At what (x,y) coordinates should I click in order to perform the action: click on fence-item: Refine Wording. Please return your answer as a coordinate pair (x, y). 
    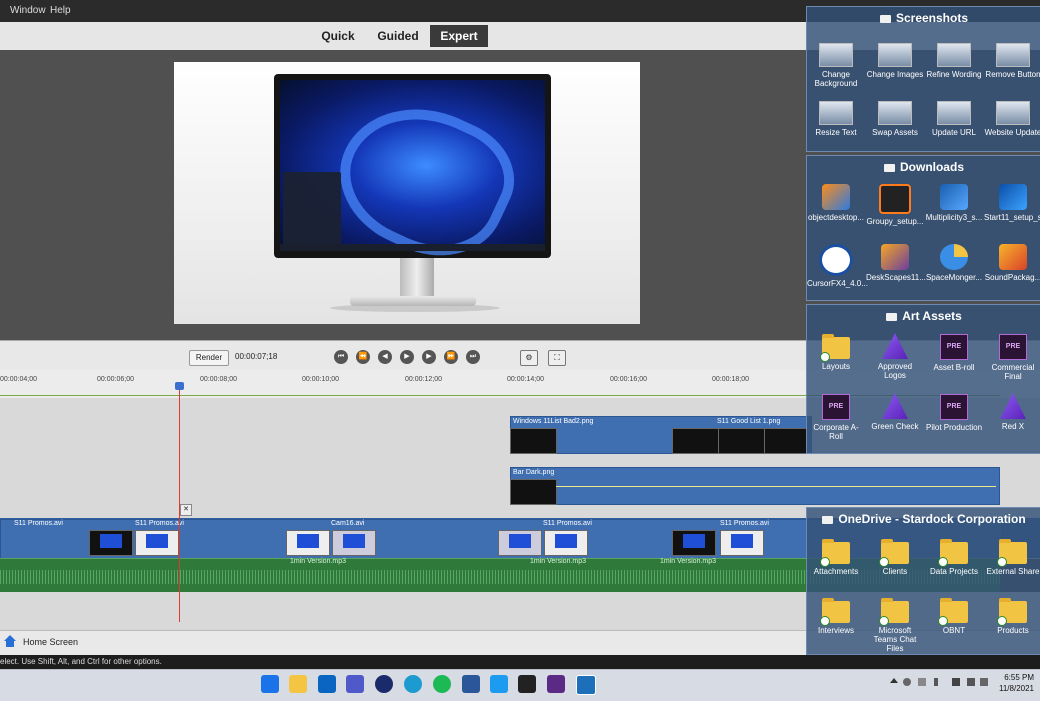
    Looking at the image, I should click on (954, 60).